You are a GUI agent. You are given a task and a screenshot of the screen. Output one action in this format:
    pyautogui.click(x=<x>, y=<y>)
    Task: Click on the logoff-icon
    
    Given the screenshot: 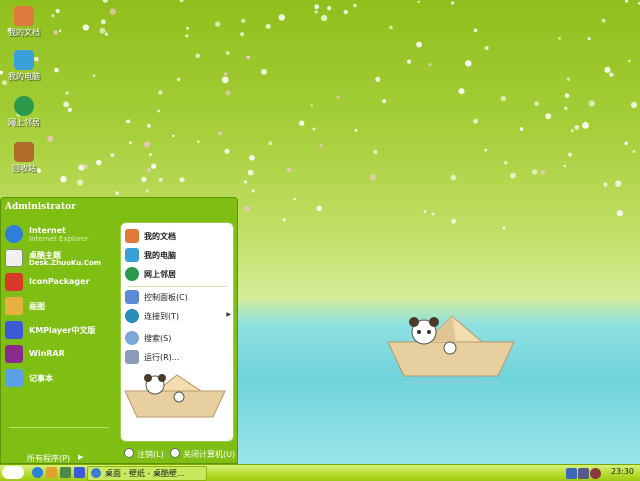 What is the action you would take?
    pyautogui.click(x=129, y=453)
    